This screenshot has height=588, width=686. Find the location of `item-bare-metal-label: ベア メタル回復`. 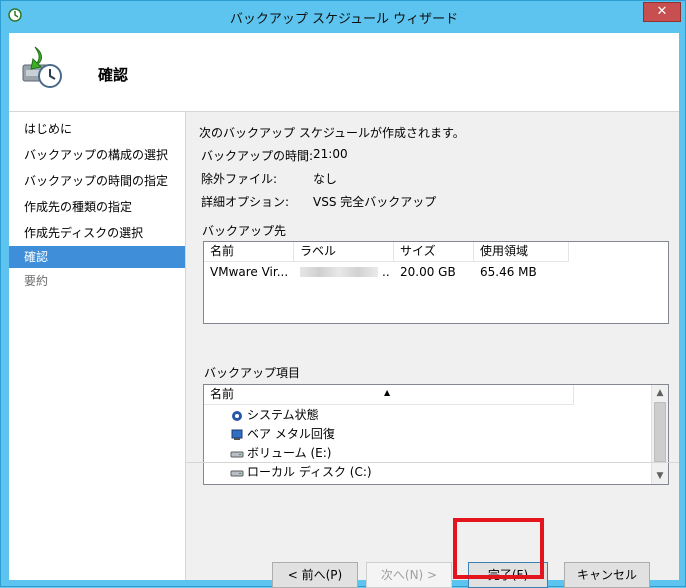

item-bare-metal-label: ベア メタル回復 is located at coordinates (291, 434).